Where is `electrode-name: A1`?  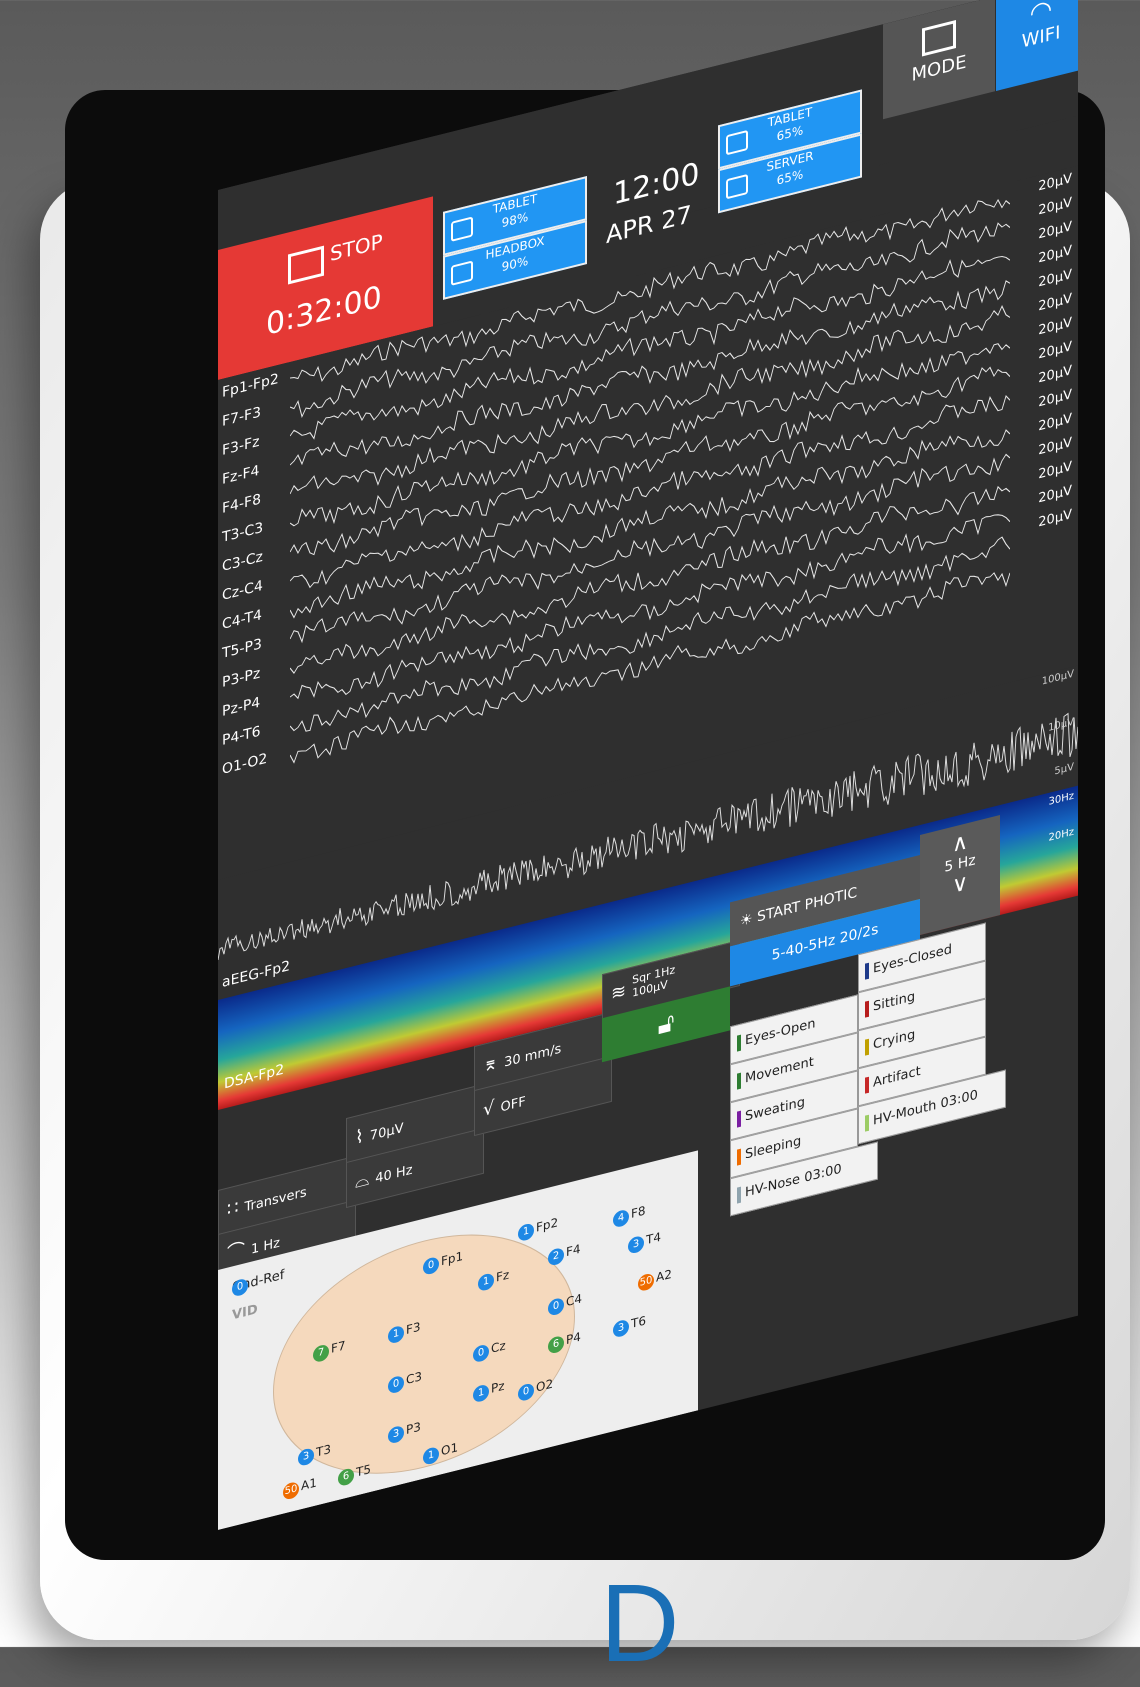
electrode-name: A1 is located at coordinates (309, 1484).